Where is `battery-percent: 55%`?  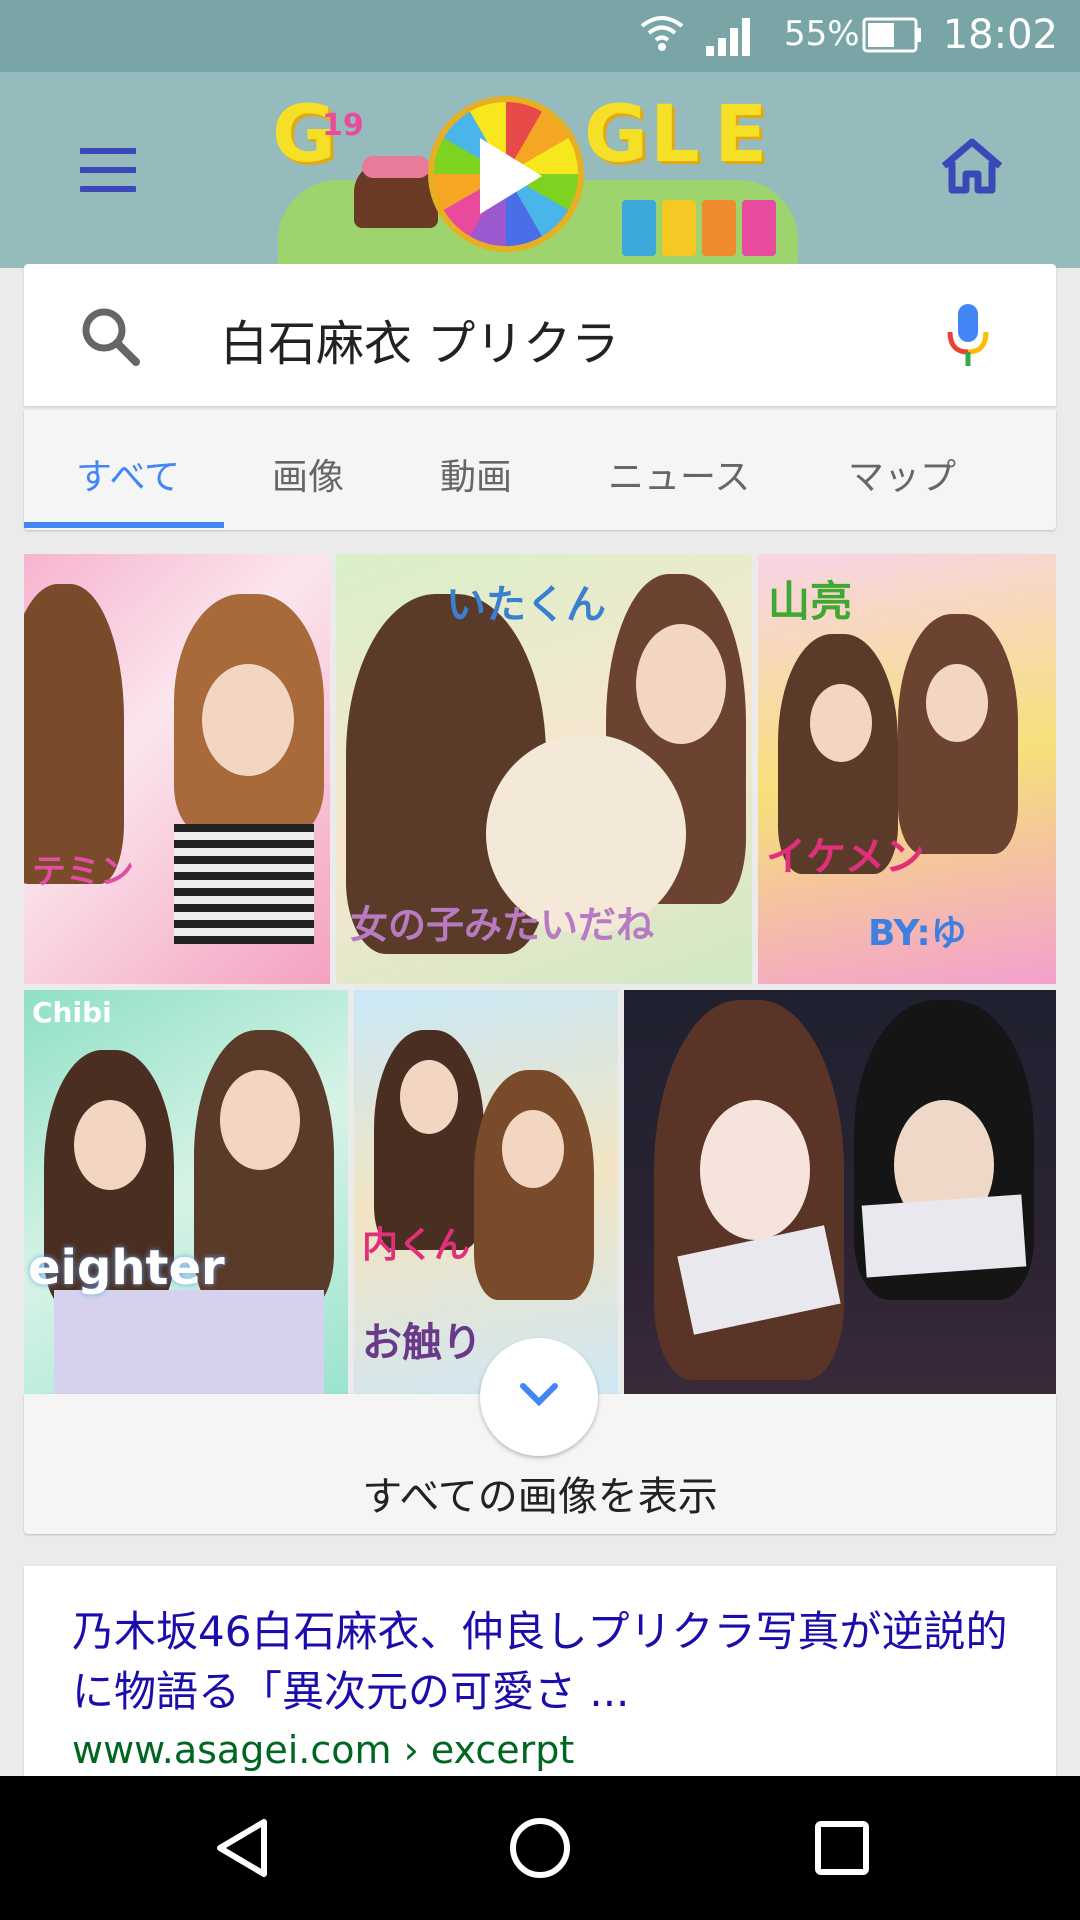
battery-percent: 55% is located at coordinates (822, 34).